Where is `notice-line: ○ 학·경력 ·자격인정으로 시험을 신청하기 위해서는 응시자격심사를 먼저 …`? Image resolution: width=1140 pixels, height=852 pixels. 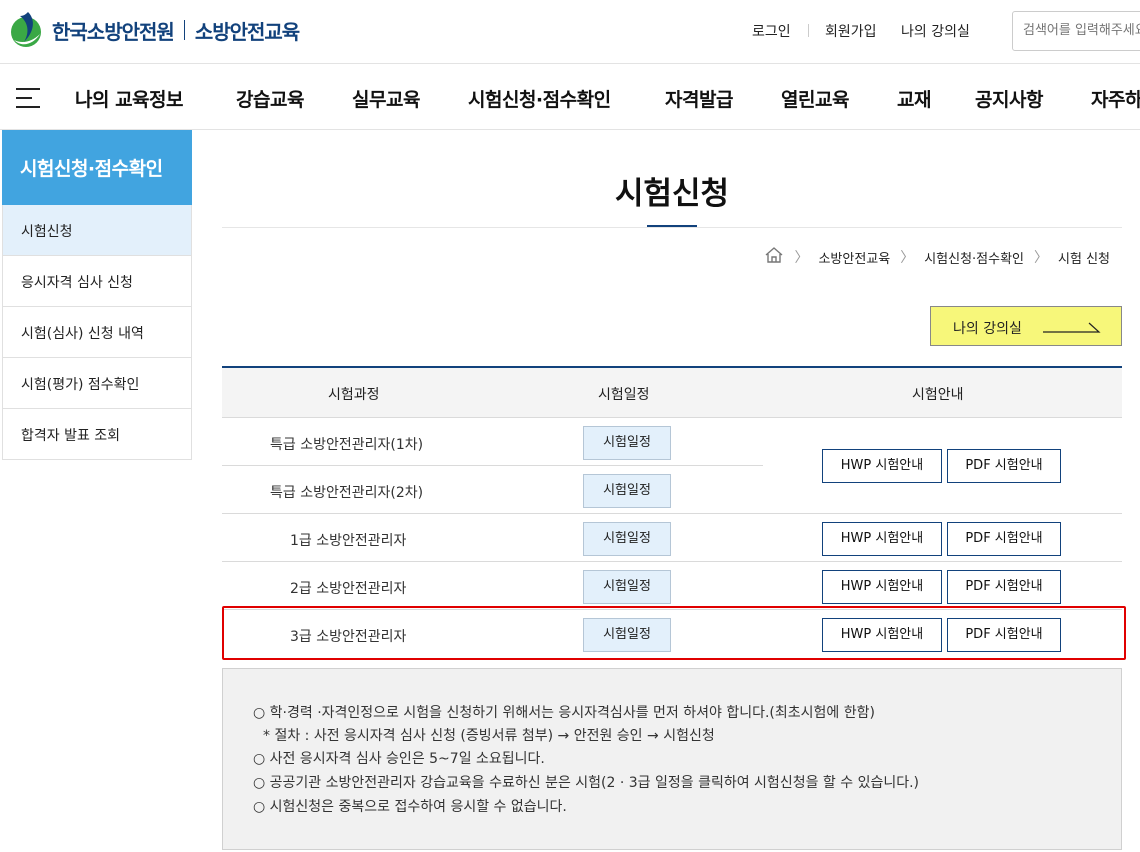 notice-line: ○ 학·경력 ·자격인정으로 시험을 신청하기 위해서는 응시자격심사를 먼저 … is located at coordinates (564, 713).